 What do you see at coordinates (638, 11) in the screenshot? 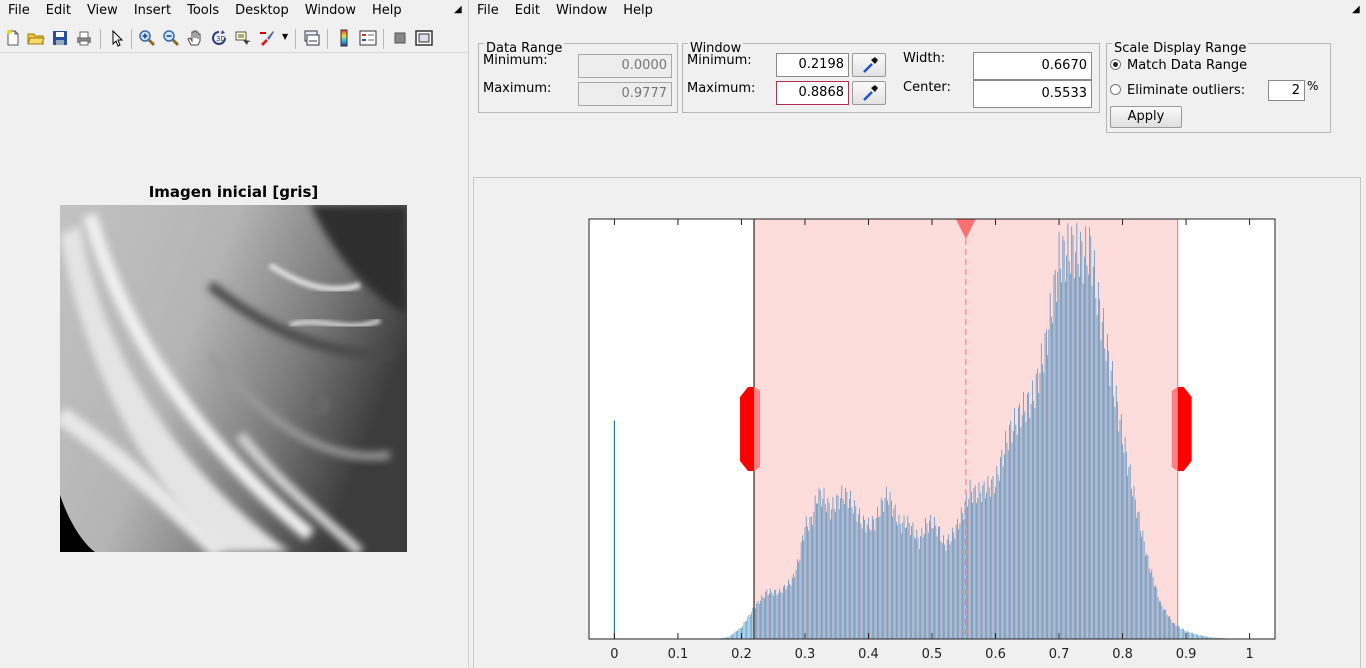
I see `menu-help-right: Help` at bounding box center [638, 11].